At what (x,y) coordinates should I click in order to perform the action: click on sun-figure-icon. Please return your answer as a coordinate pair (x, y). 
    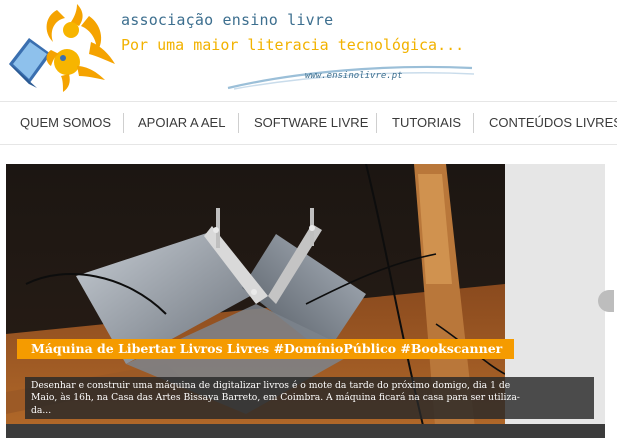
    Looking at the image, I should click on (80, 48).